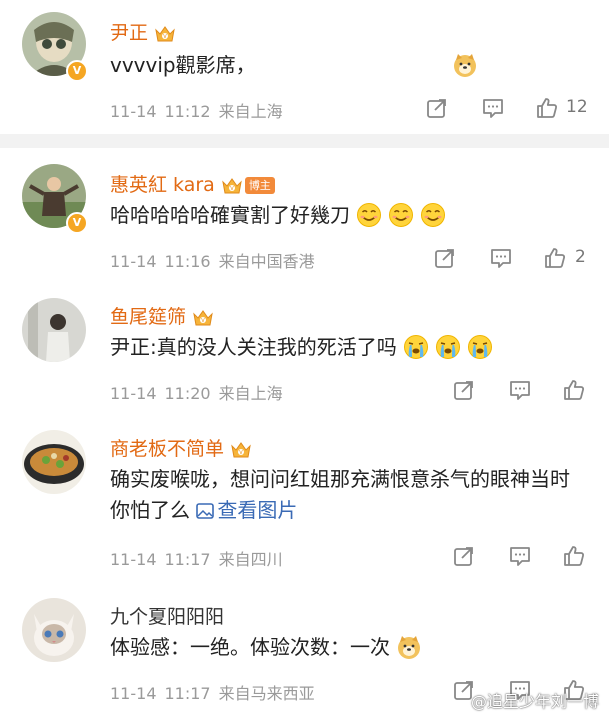 Image resolution: width=609 pixels, height=720 pixels. What do you see at coordinates (344, 65) in the screenshot?
I see `comment-text: vvvvip觀影席，` at bounding box center [344, 65].